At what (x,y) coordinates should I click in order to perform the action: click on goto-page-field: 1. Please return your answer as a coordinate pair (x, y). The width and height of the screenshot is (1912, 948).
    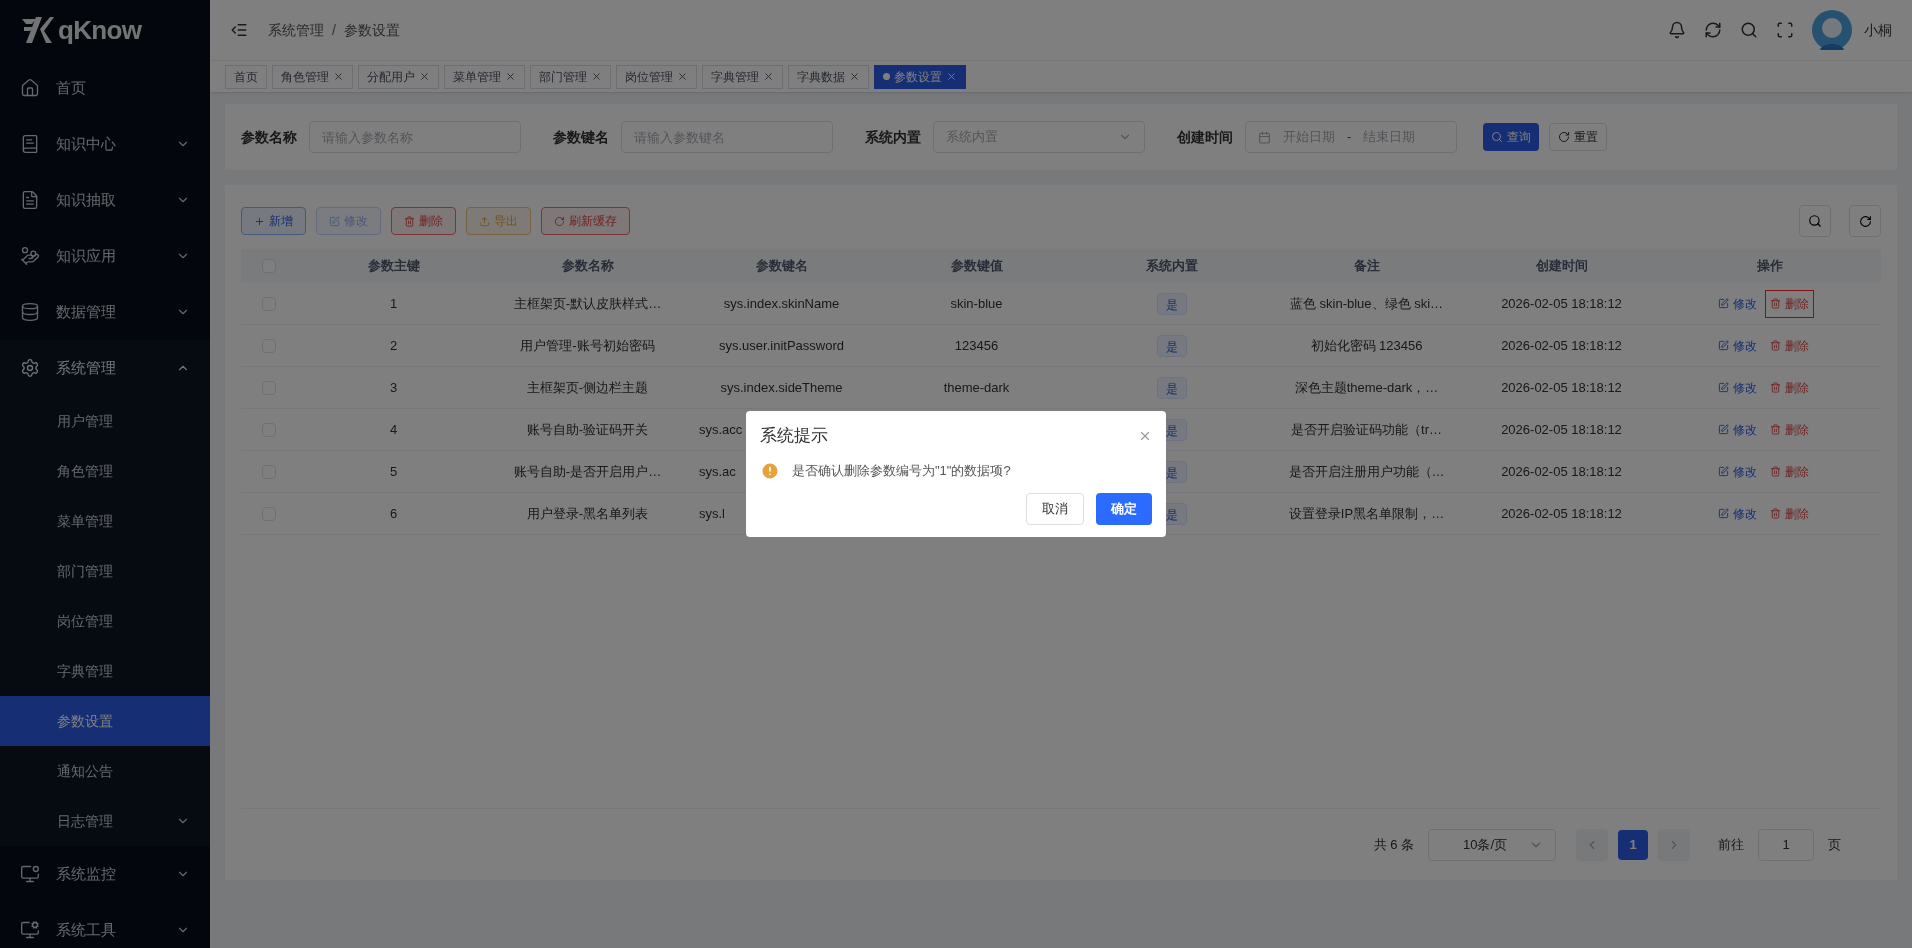
    Looking at the image, I should click on (1786, 844).